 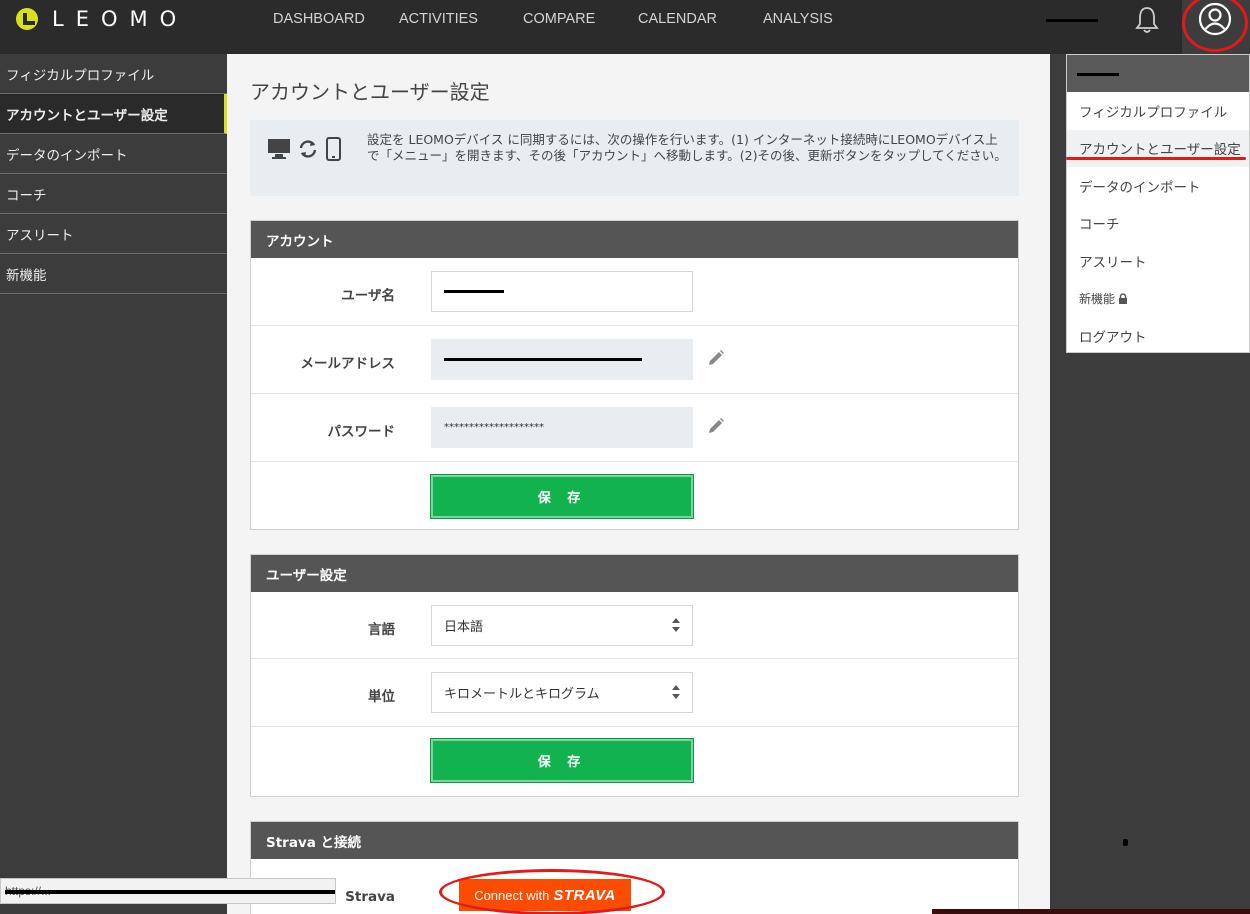 What do you see at coordinates (113, 154) in the screenshot?
I see `sidebar-item-data-import: データのインポート` at bounding box center [113, 154].